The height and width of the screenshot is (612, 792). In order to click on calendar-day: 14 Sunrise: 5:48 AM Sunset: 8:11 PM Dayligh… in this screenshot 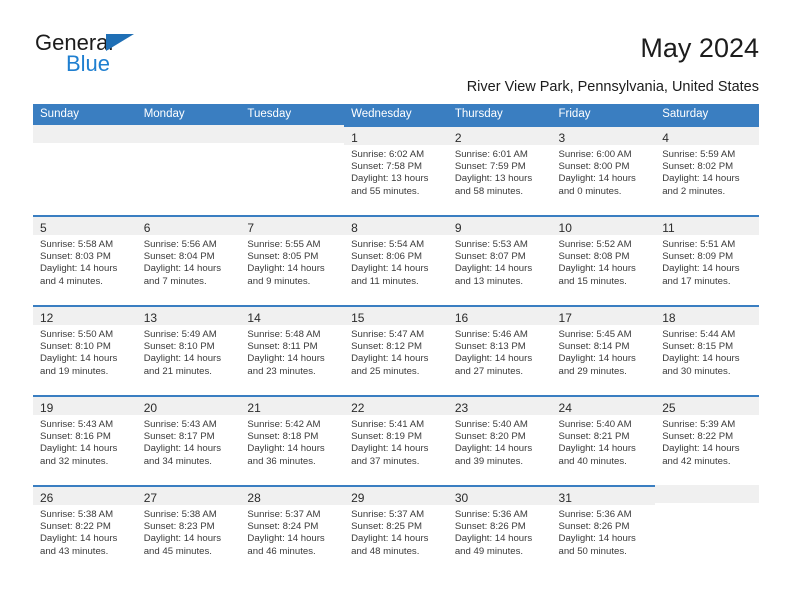, I will do `click(292, 350)`.